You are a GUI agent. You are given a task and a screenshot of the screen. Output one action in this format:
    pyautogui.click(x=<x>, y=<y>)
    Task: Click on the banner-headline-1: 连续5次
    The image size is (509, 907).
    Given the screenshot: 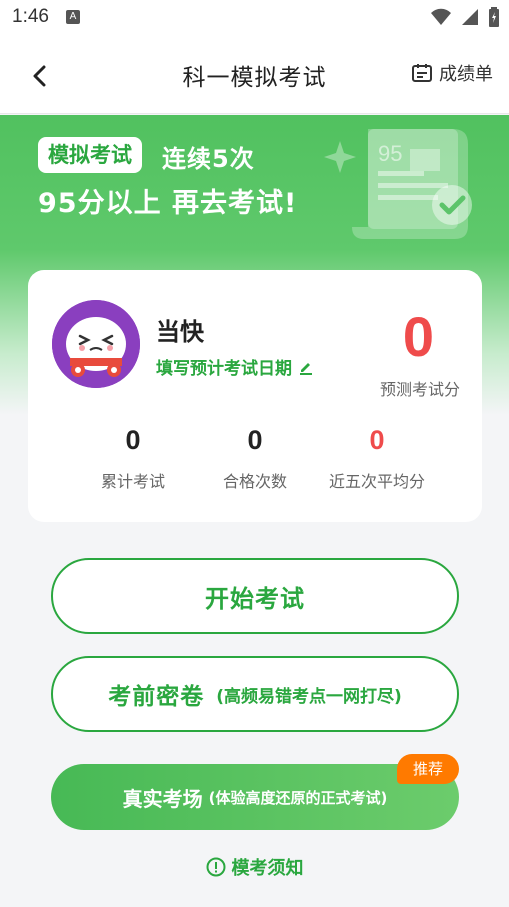 What is the action you would take?
    pyautogui.click(x=208, y=159)
    